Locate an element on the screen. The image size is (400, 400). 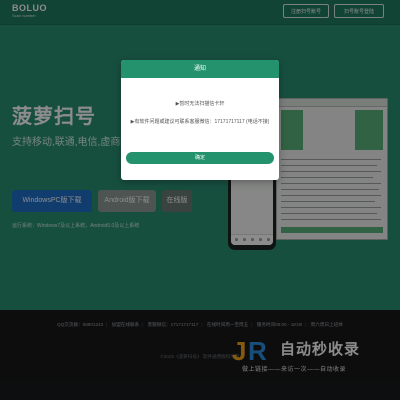
dialog-title: 通知 is located at coordinates (200, 69).